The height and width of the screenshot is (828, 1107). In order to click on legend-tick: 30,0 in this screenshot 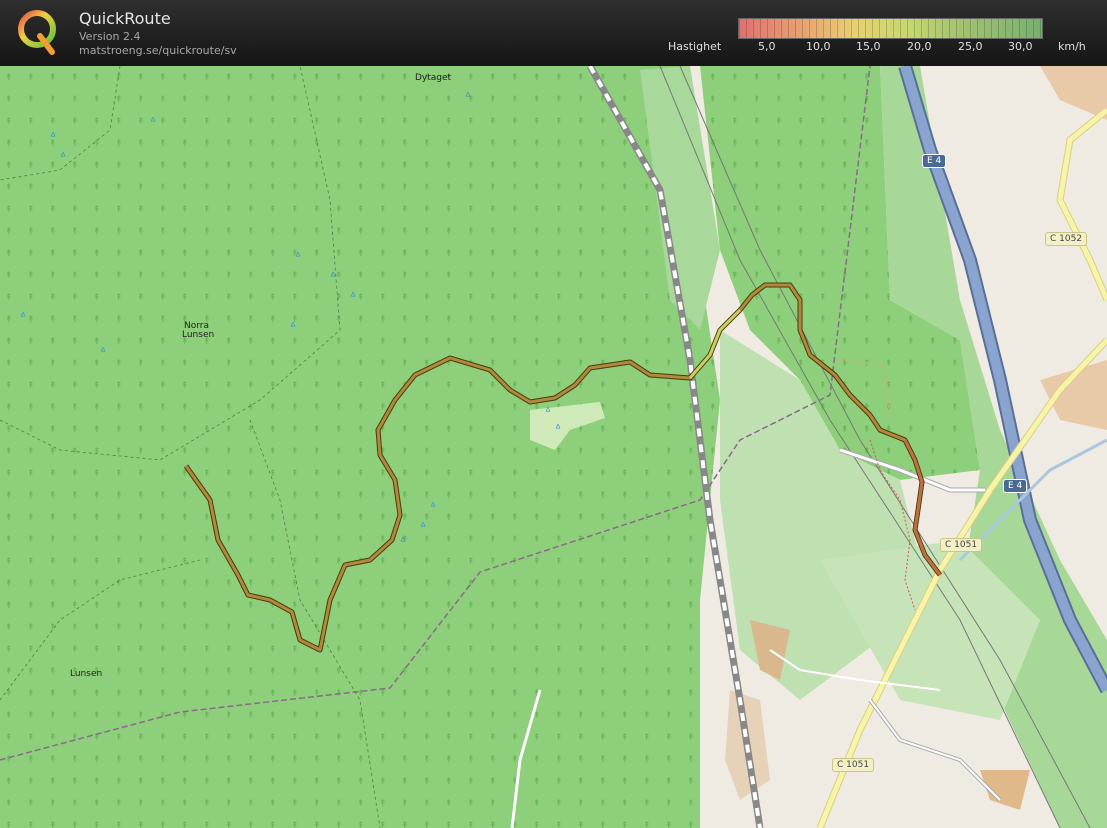, I will do `click(1020, 46)`.